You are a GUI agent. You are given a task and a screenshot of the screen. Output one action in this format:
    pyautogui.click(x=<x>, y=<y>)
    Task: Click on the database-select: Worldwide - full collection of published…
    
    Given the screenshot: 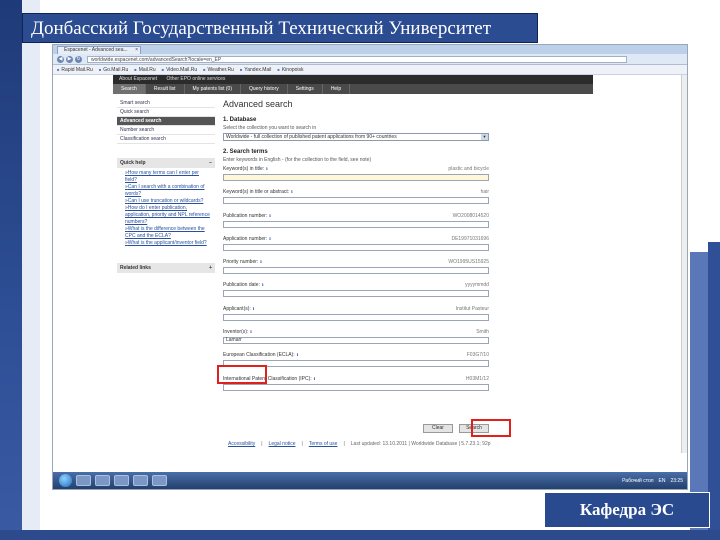 What is the action you would take?
    pyautogui.click(x=356, y=137)
    